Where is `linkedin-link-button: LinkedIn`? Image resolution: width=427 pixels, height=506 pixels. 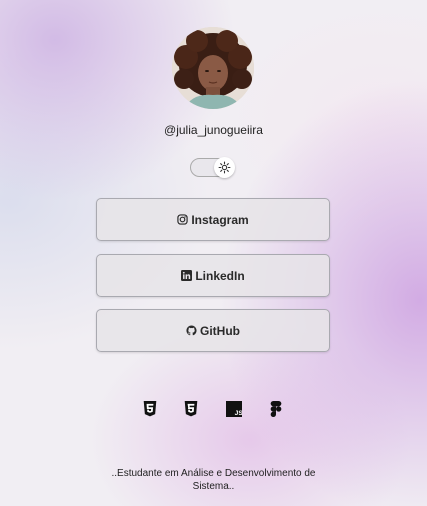 linkedin-link-button: LinkedIn is located at coordinates (213, 275).